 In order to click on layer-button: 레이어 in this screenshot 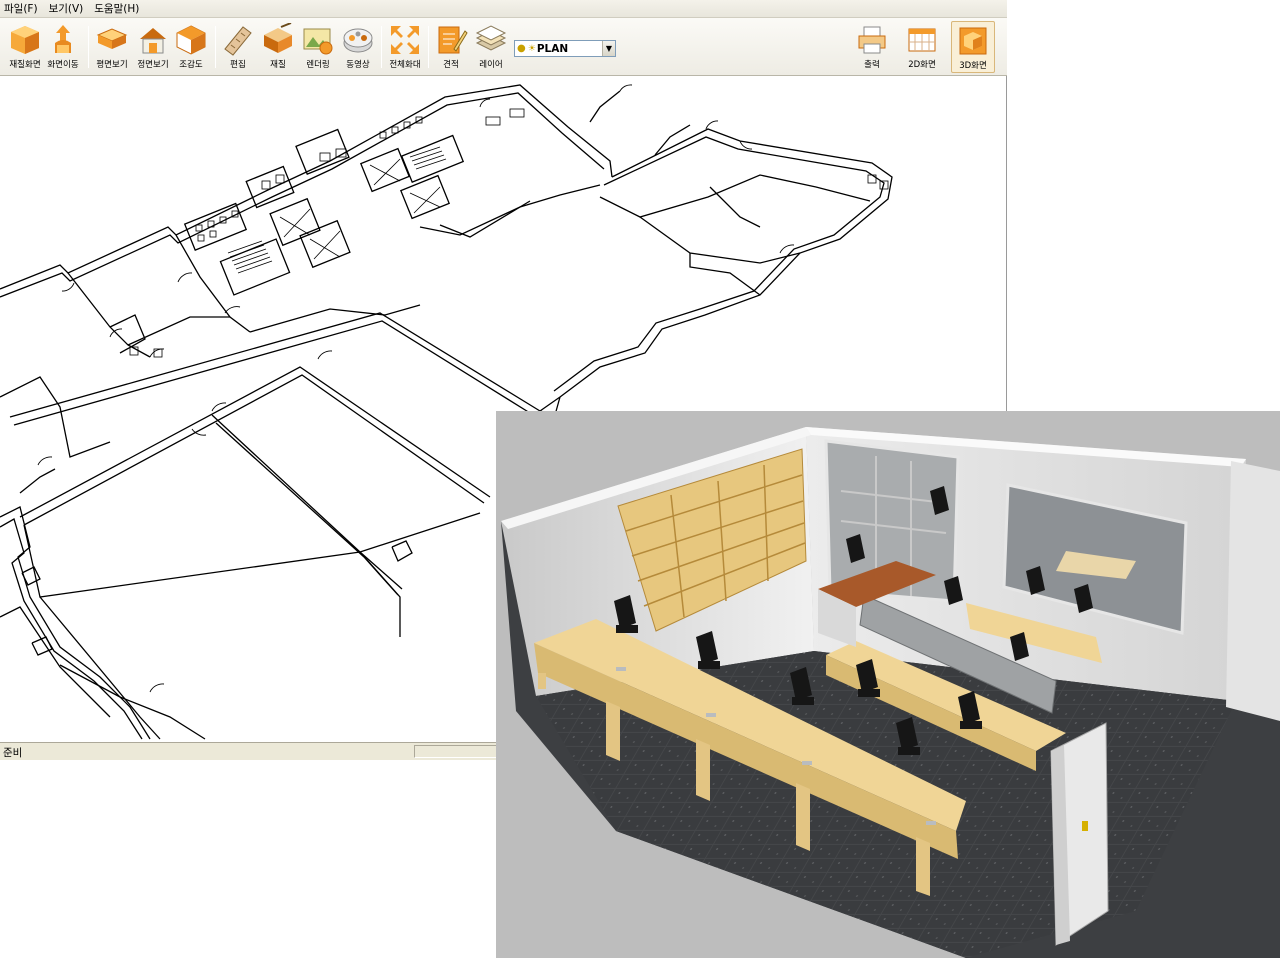, I will do `click(491, 47)`.